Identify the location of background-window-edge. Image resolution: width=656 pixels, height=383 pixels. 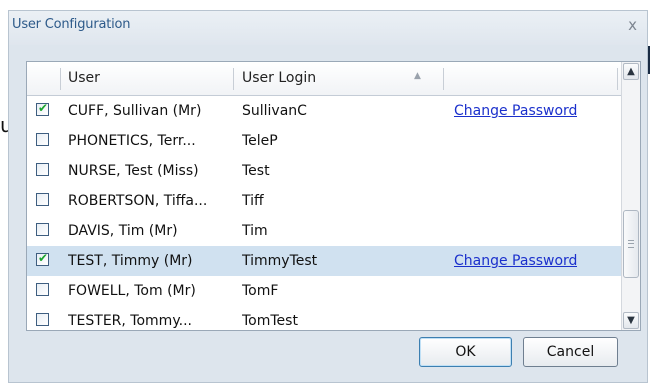
(649, 60).